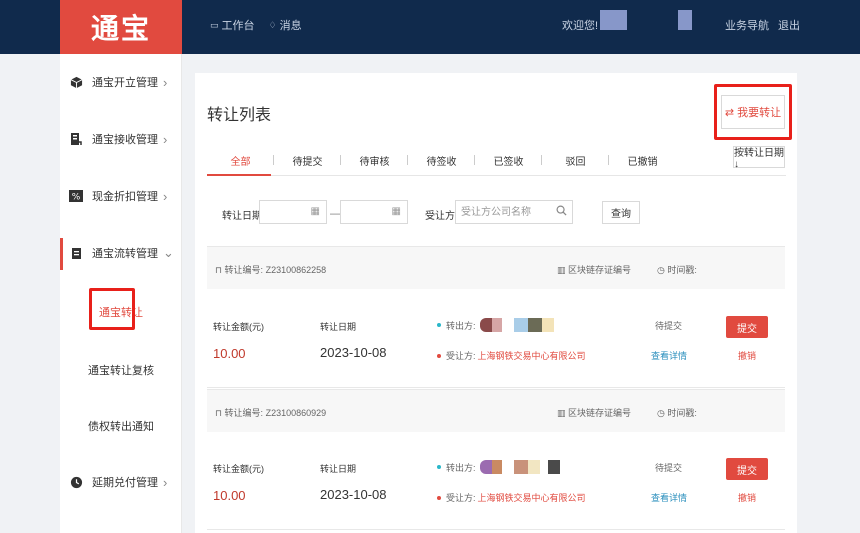  I want to click on sidebar-item-deferred: 延期兑付管理 ›, so click(121, 482).